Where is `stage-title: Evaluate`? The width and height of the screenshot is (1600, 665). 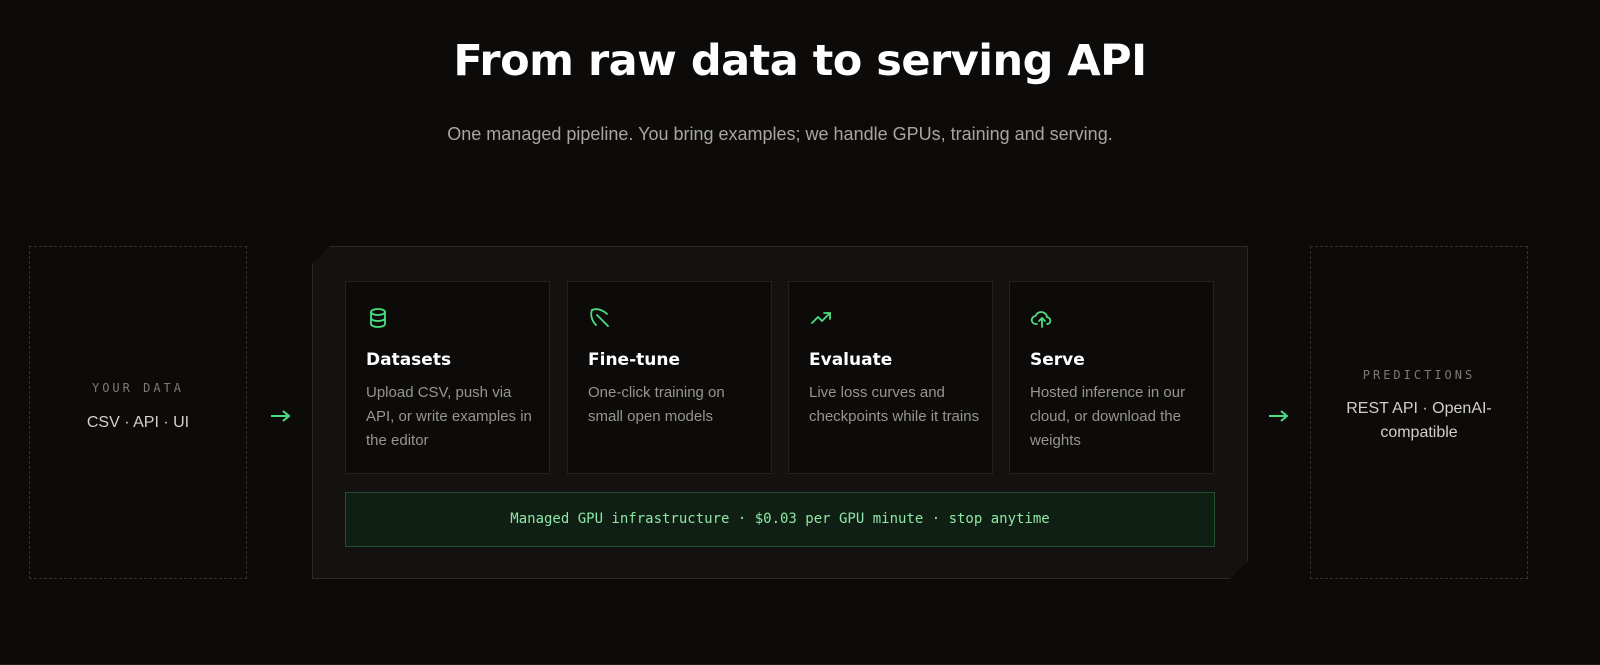
stage-title: Evaluate is located at coordinates (851, 360).